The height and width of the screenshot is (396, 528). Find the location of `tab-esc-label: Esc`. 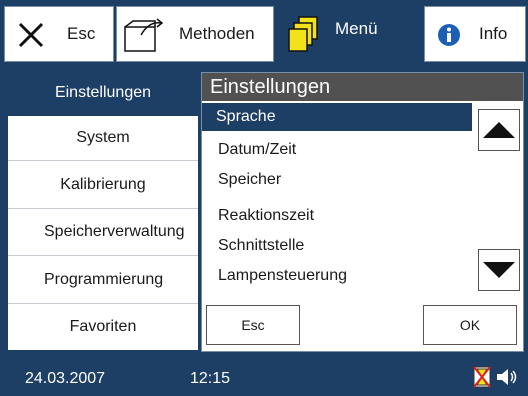

tab-esc-label: Esc is located at coordinates (81, 33).